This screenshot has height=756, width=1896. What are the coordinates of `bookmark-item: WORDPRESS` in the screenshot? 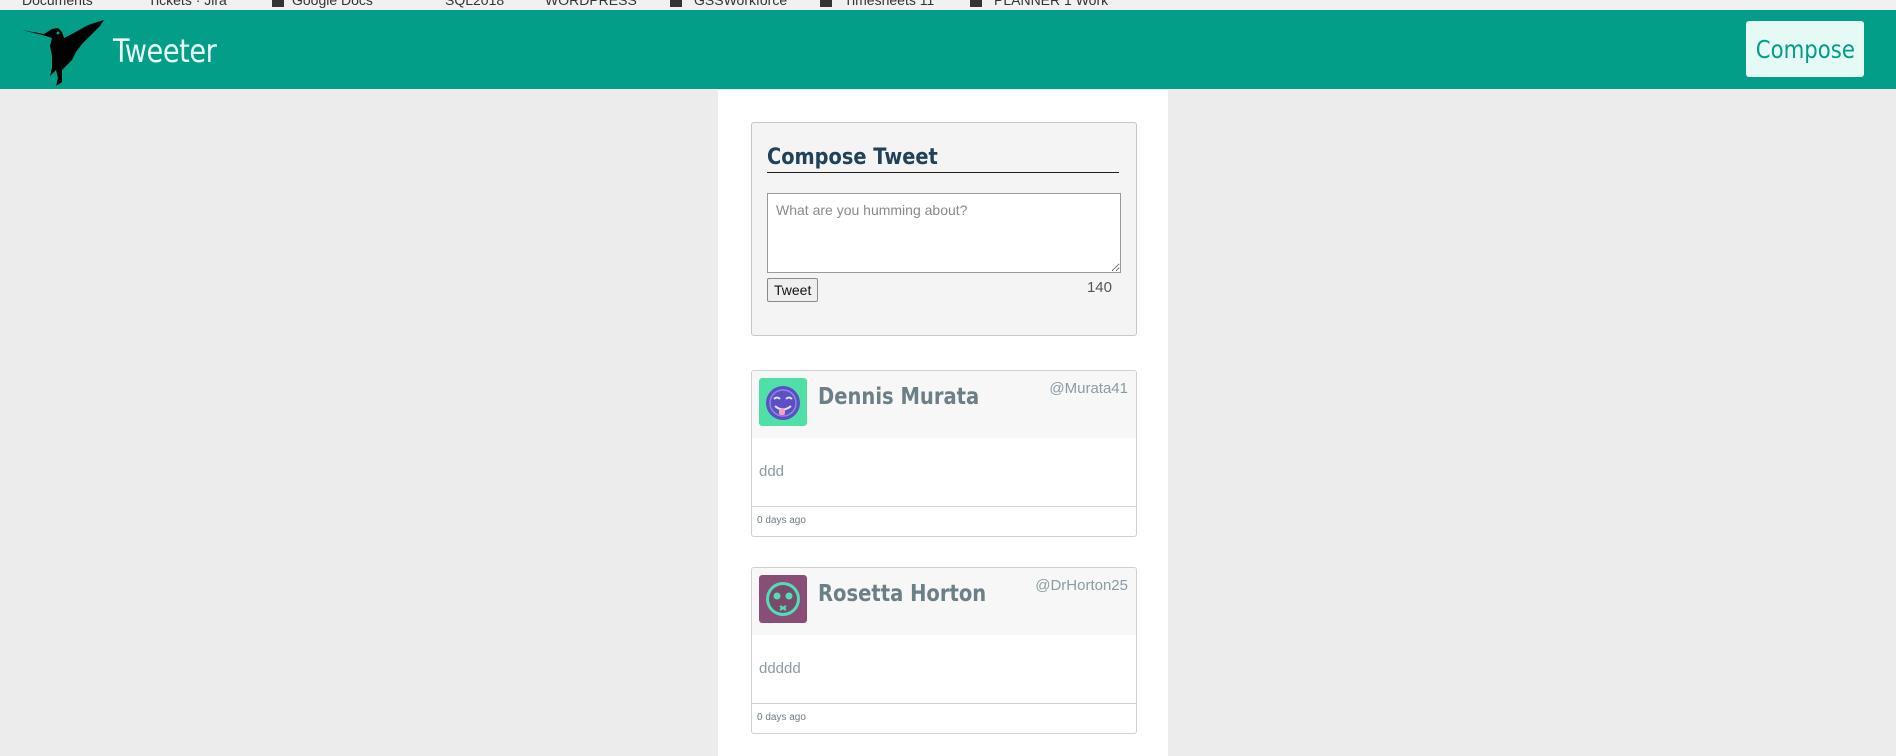 It's located at (591, 4).